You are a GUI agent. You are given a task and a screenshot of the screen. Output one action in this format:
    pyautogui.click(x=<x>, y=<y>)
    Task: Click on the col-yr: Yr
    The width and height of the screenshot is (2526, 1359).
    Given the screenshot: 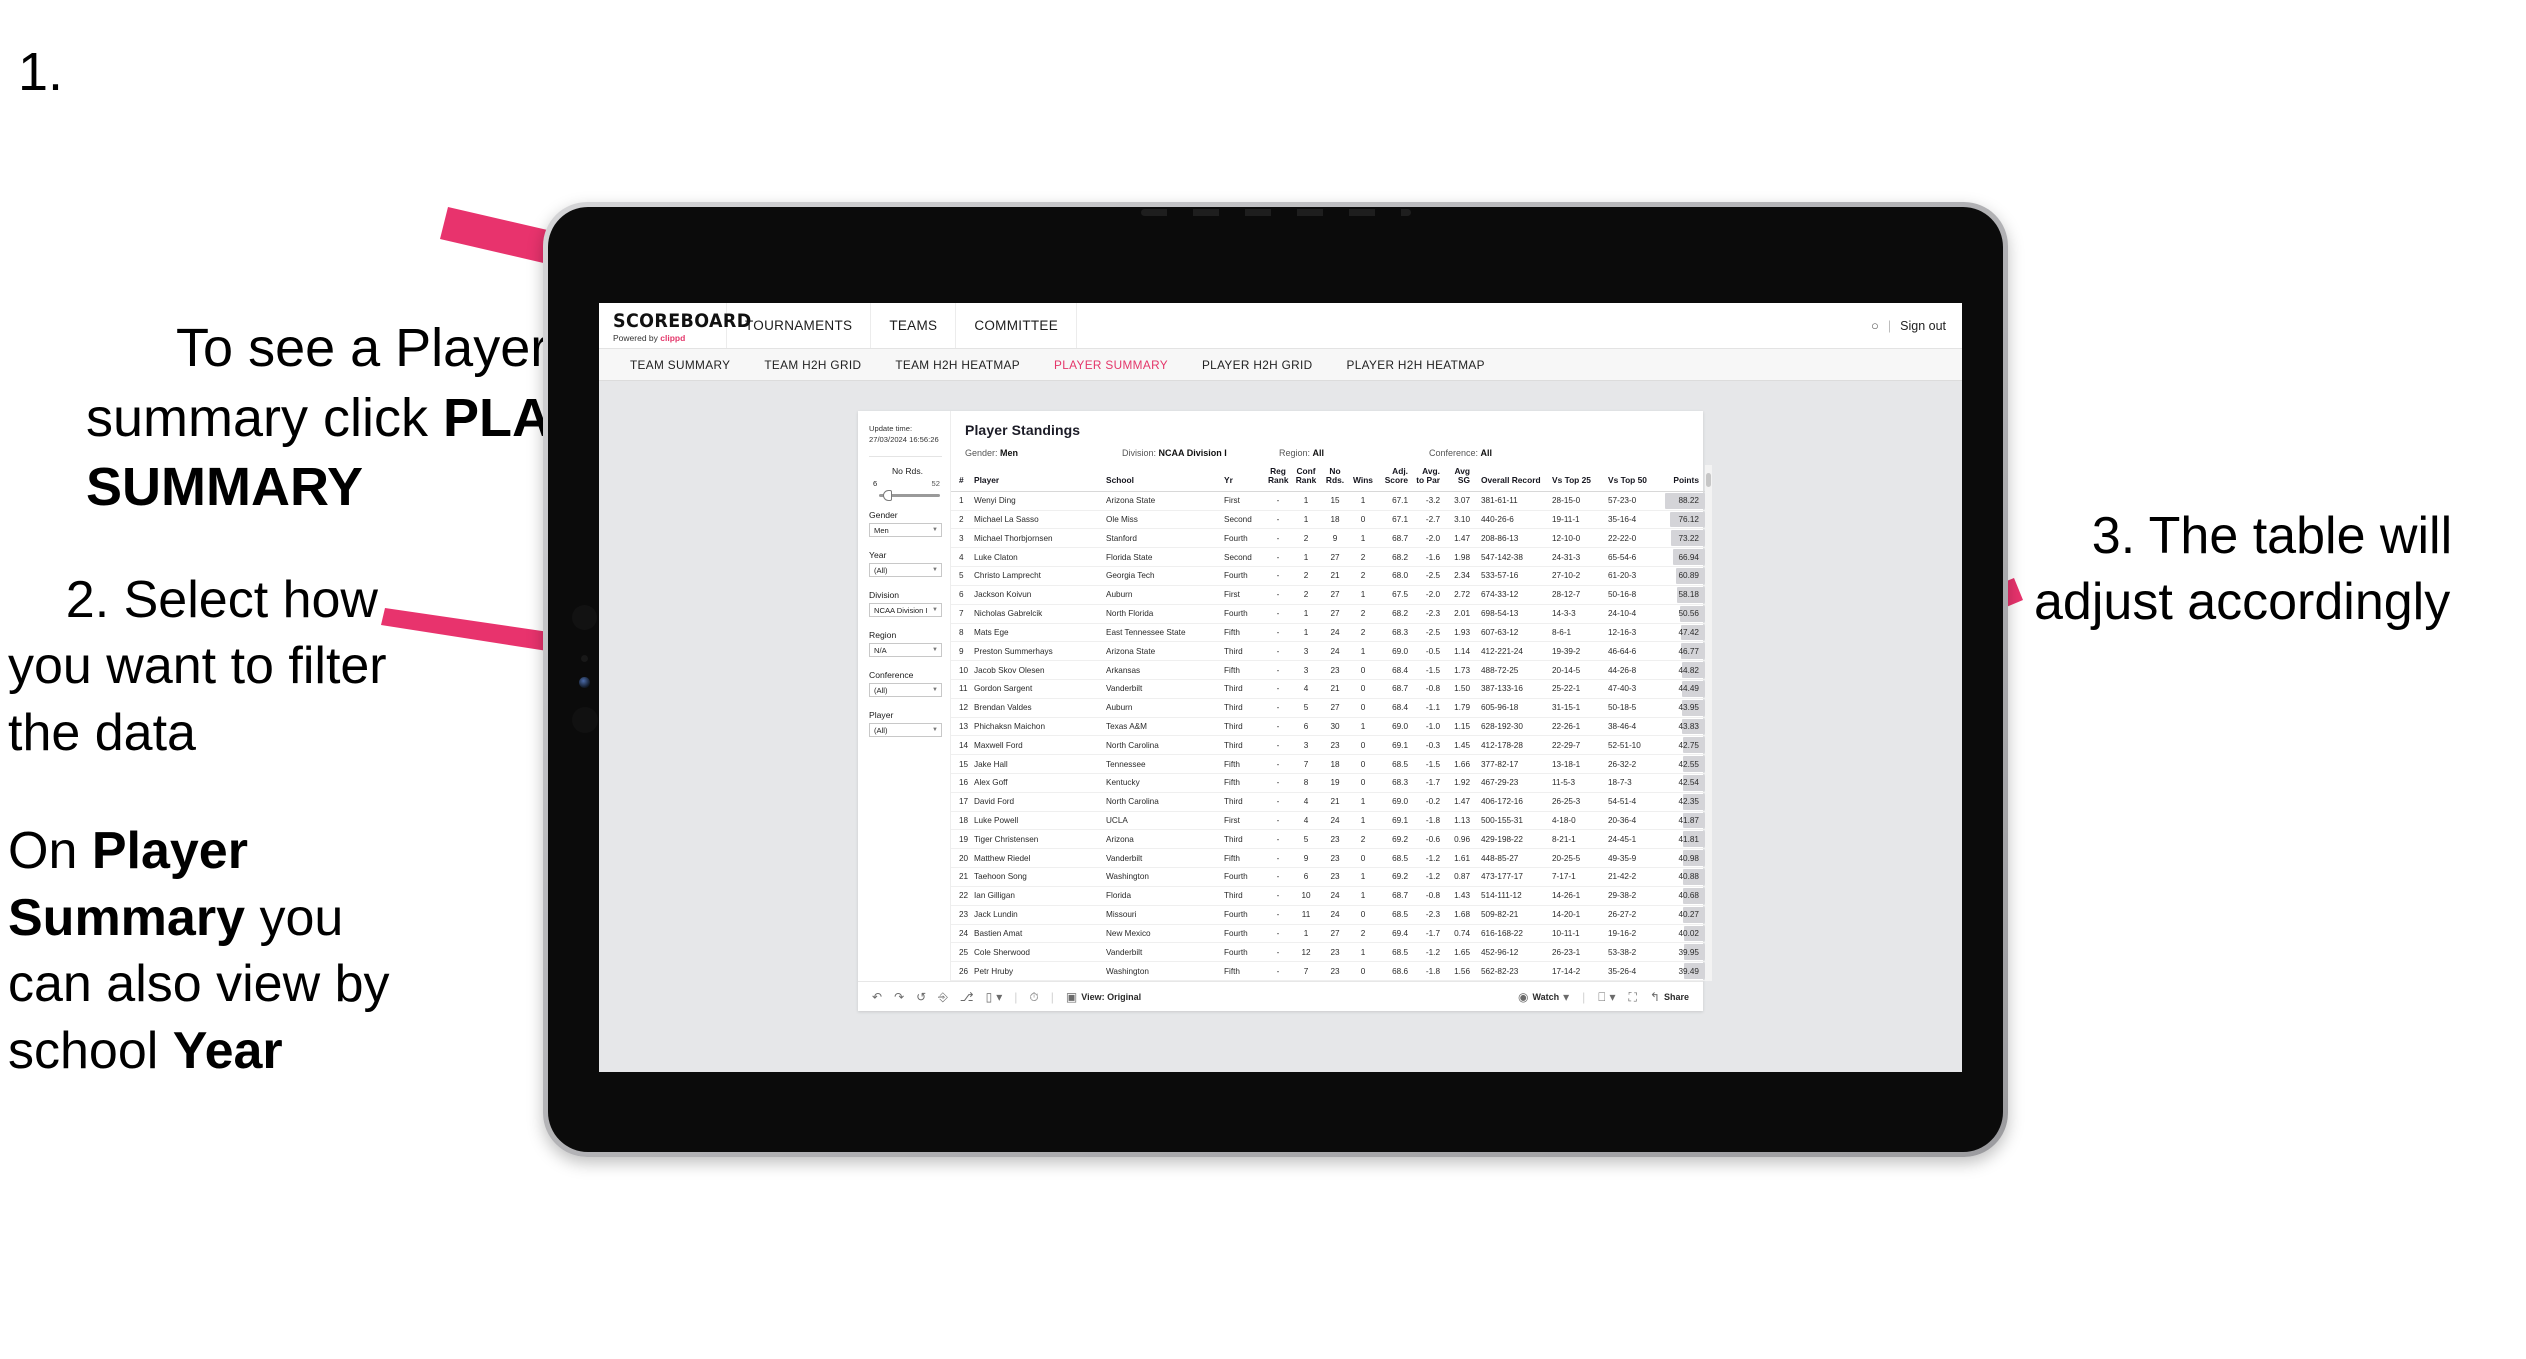 What is the action you would take?
    pyautogui.click(x=1243, y=478)
    